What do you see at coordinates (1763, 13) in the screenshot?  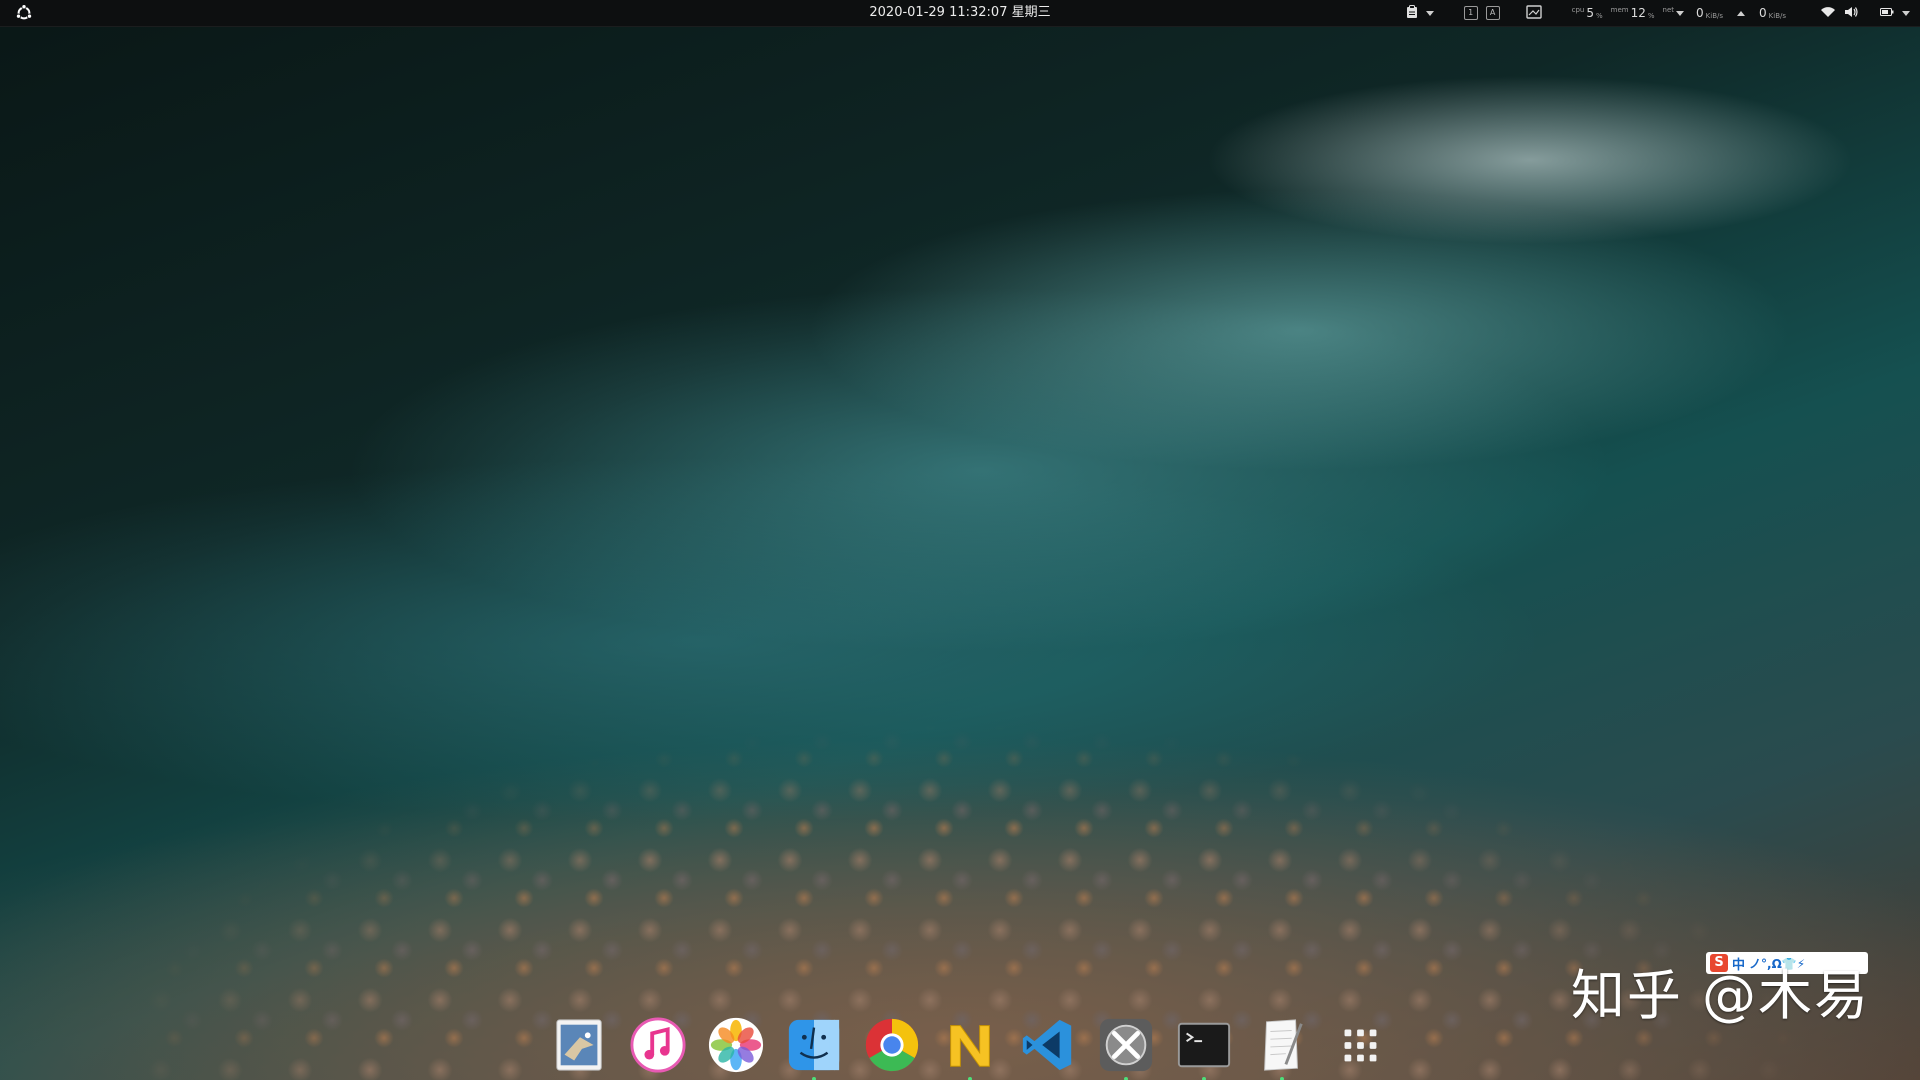 I see `net-up-value: 0` at bounding box center [1763, 13].